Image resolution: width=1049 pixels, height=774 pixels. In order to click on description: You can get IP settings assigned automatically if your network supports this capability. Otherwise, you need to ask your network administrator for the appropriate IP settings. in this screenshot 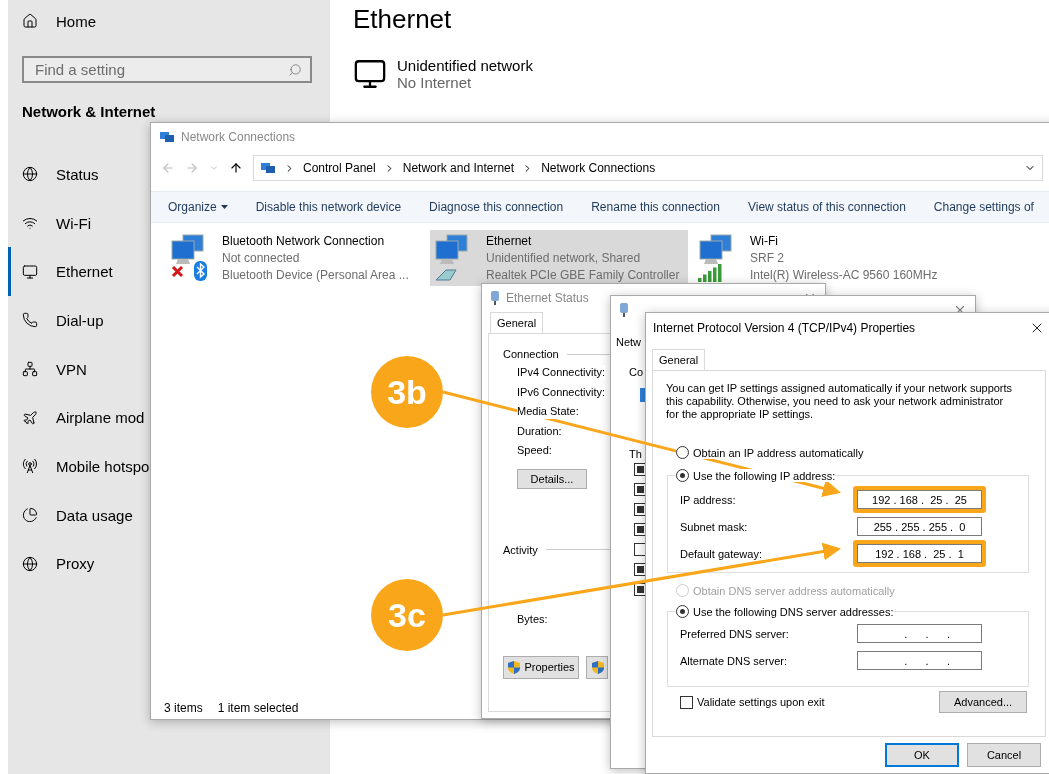, I will do `click(840, 401)`.